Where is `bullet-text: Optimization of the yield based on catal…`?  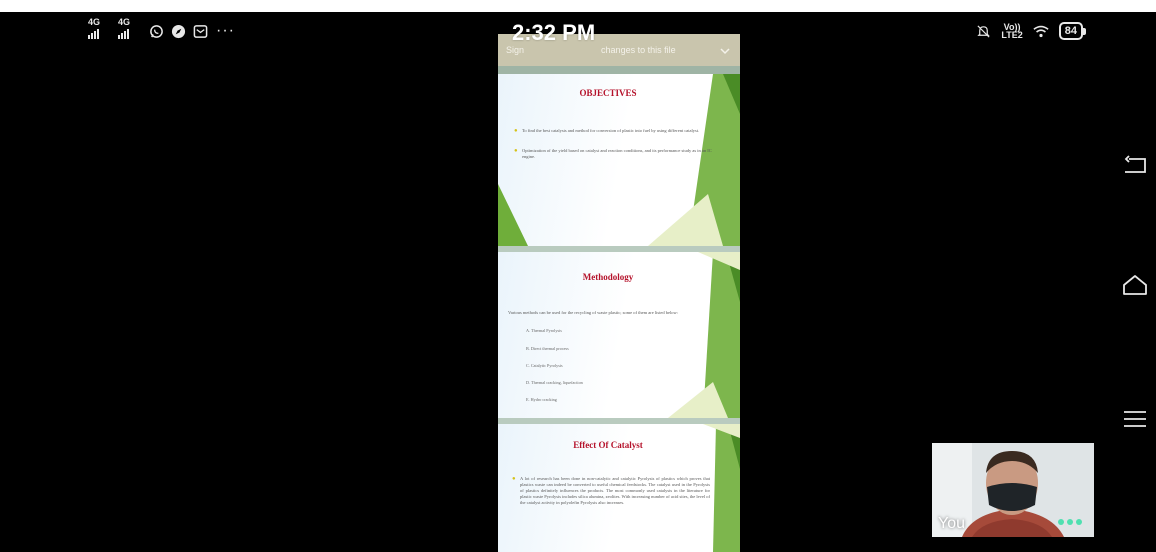
bullet-text: Optimization of the yield based on catal… is located at coordinates (617, 153).